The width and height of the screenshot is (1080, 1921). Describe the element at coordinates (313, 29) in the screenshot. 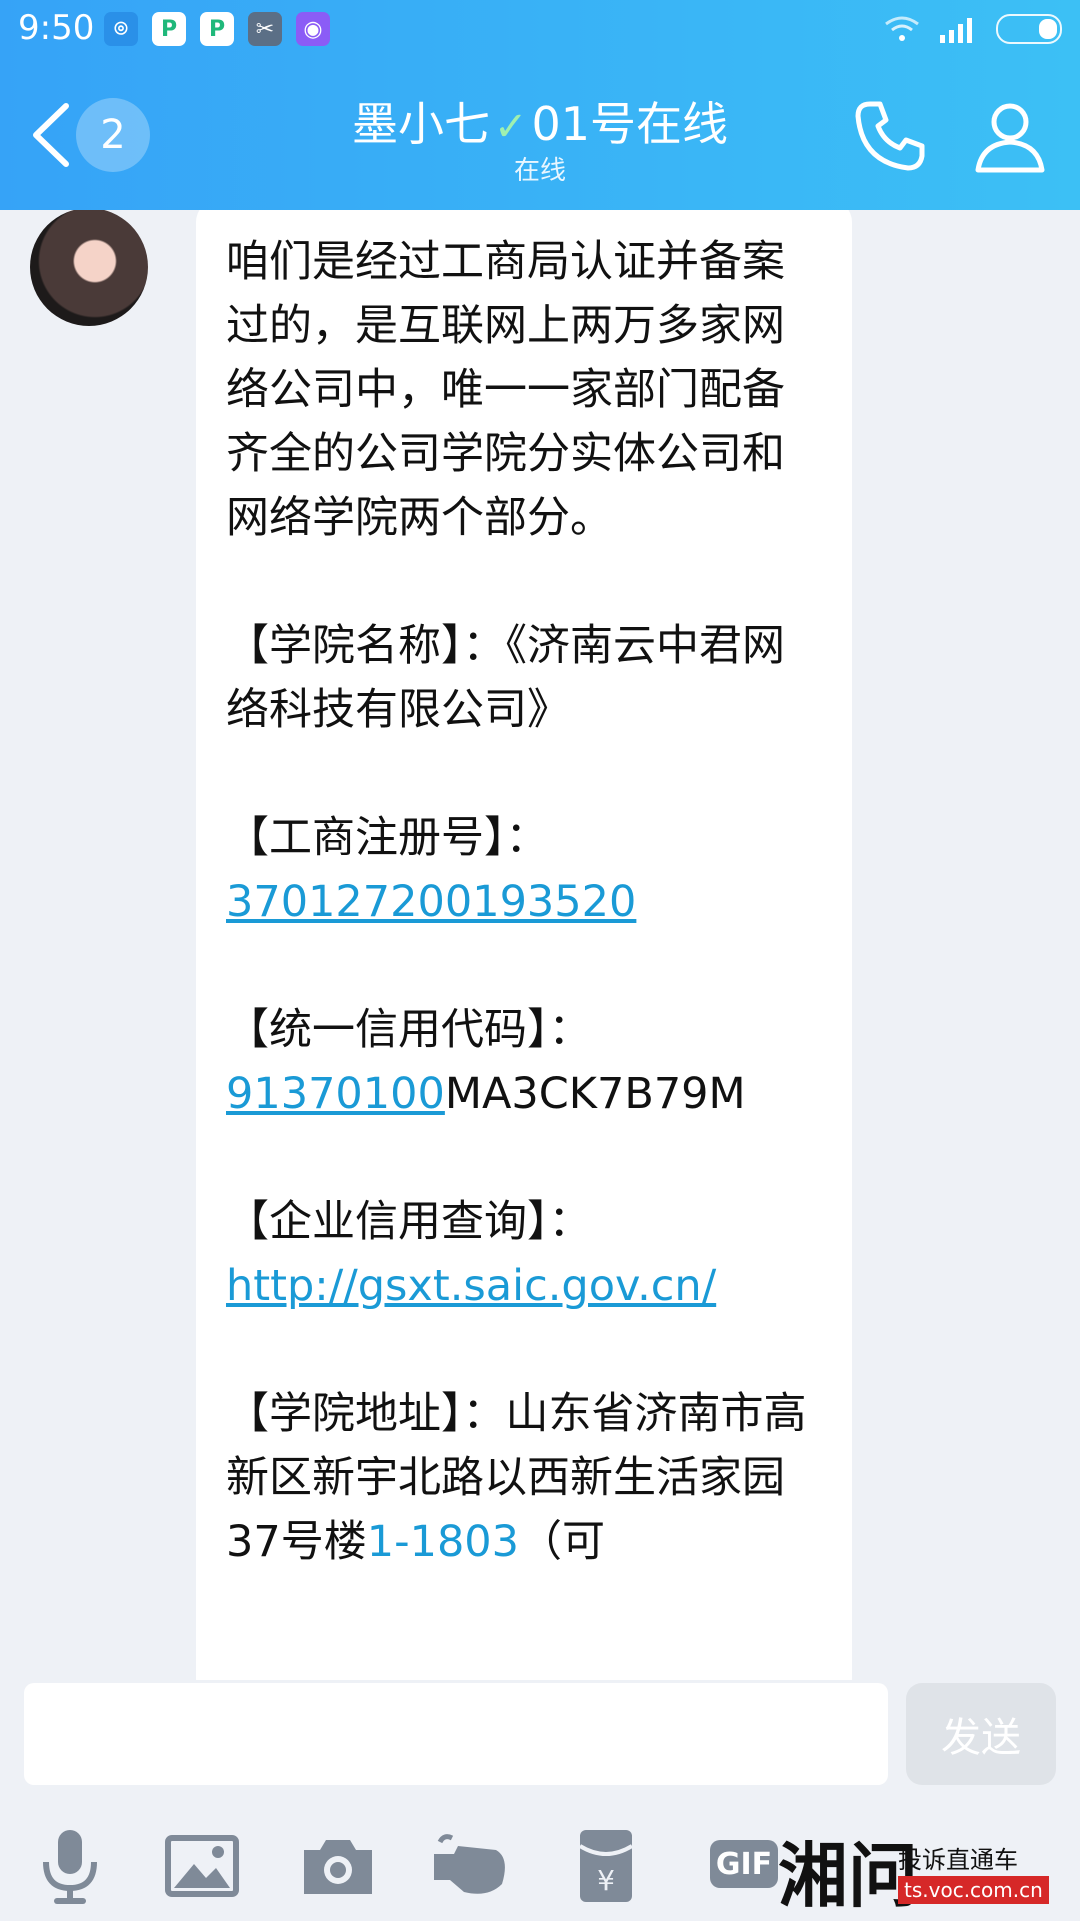

I see `circle-app-notification-icon: ◉` at that location.